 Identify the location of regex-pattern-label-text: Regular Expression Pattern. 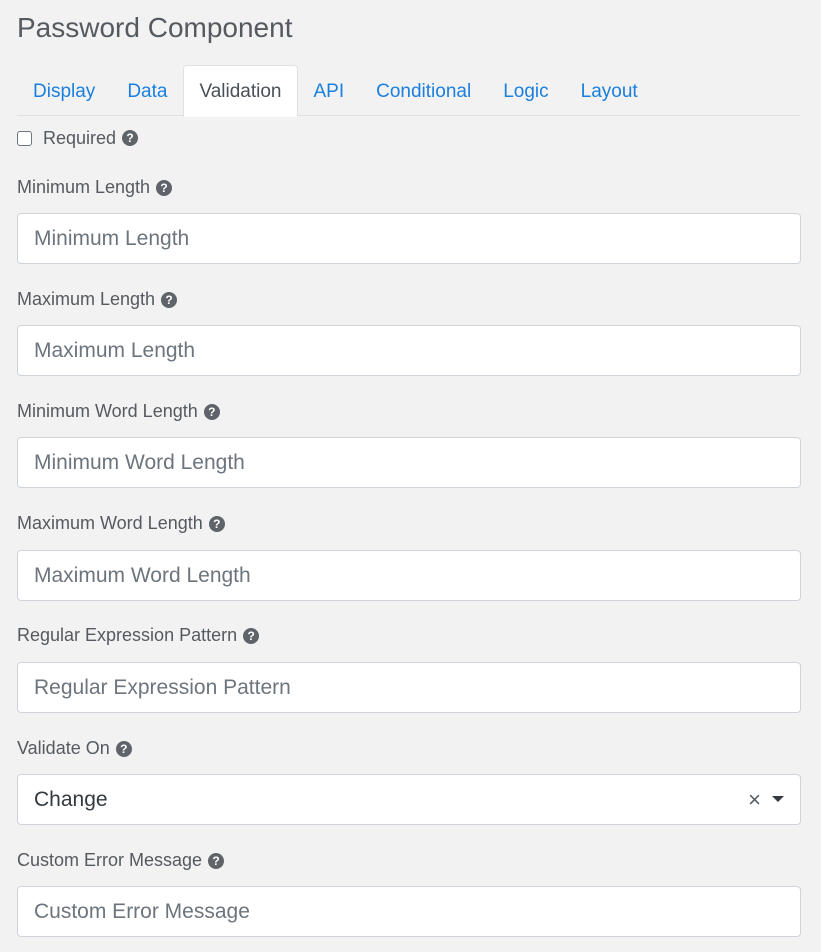
(127, 635).